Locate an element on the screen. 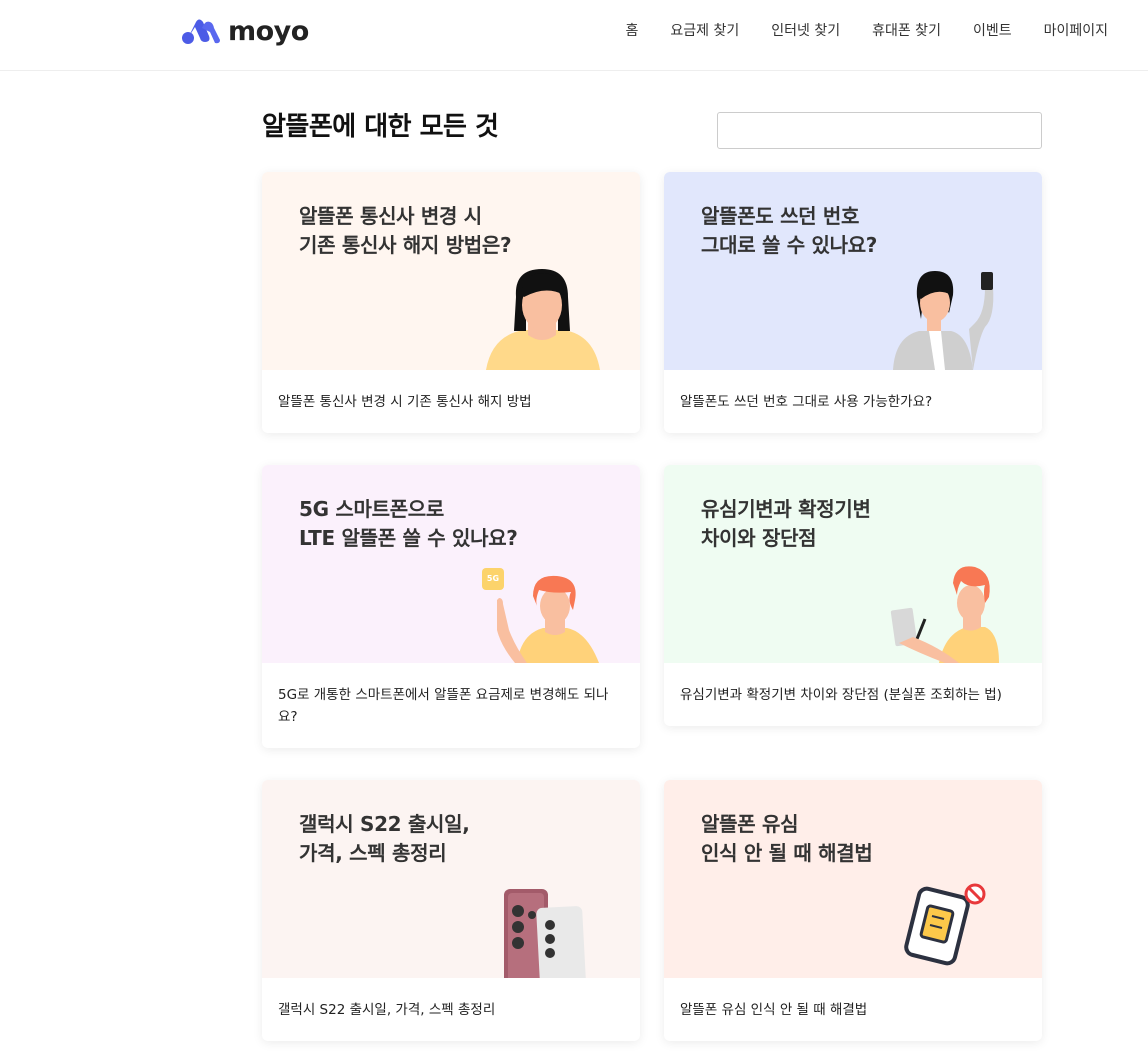 The height and width of the screenshot is (1053, 1148). card-headline: 5G 스마트폰으로 LTE 알뜰폰 쓸 수 있나요? is located at coordinates (408, 523).